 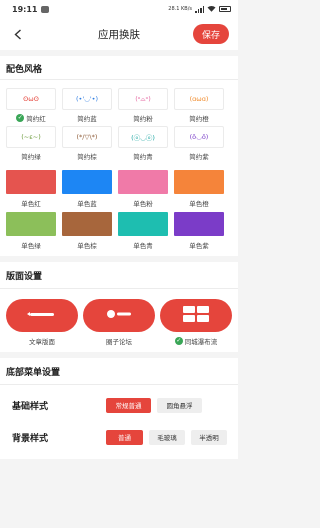 What do you see at coordinates (199, 246) in the screenshot?
I see `solid-color-label: 单色紫` at bounding box center [199, 246].